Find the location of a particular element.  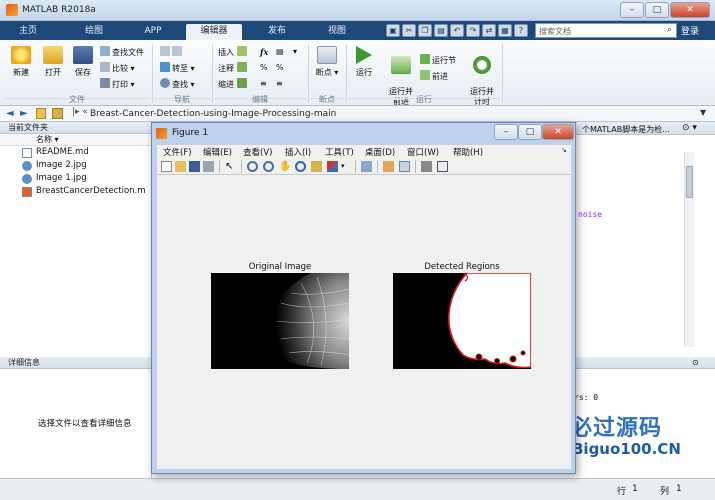

advance-button: 前进 is located at coordinates (434, 76).